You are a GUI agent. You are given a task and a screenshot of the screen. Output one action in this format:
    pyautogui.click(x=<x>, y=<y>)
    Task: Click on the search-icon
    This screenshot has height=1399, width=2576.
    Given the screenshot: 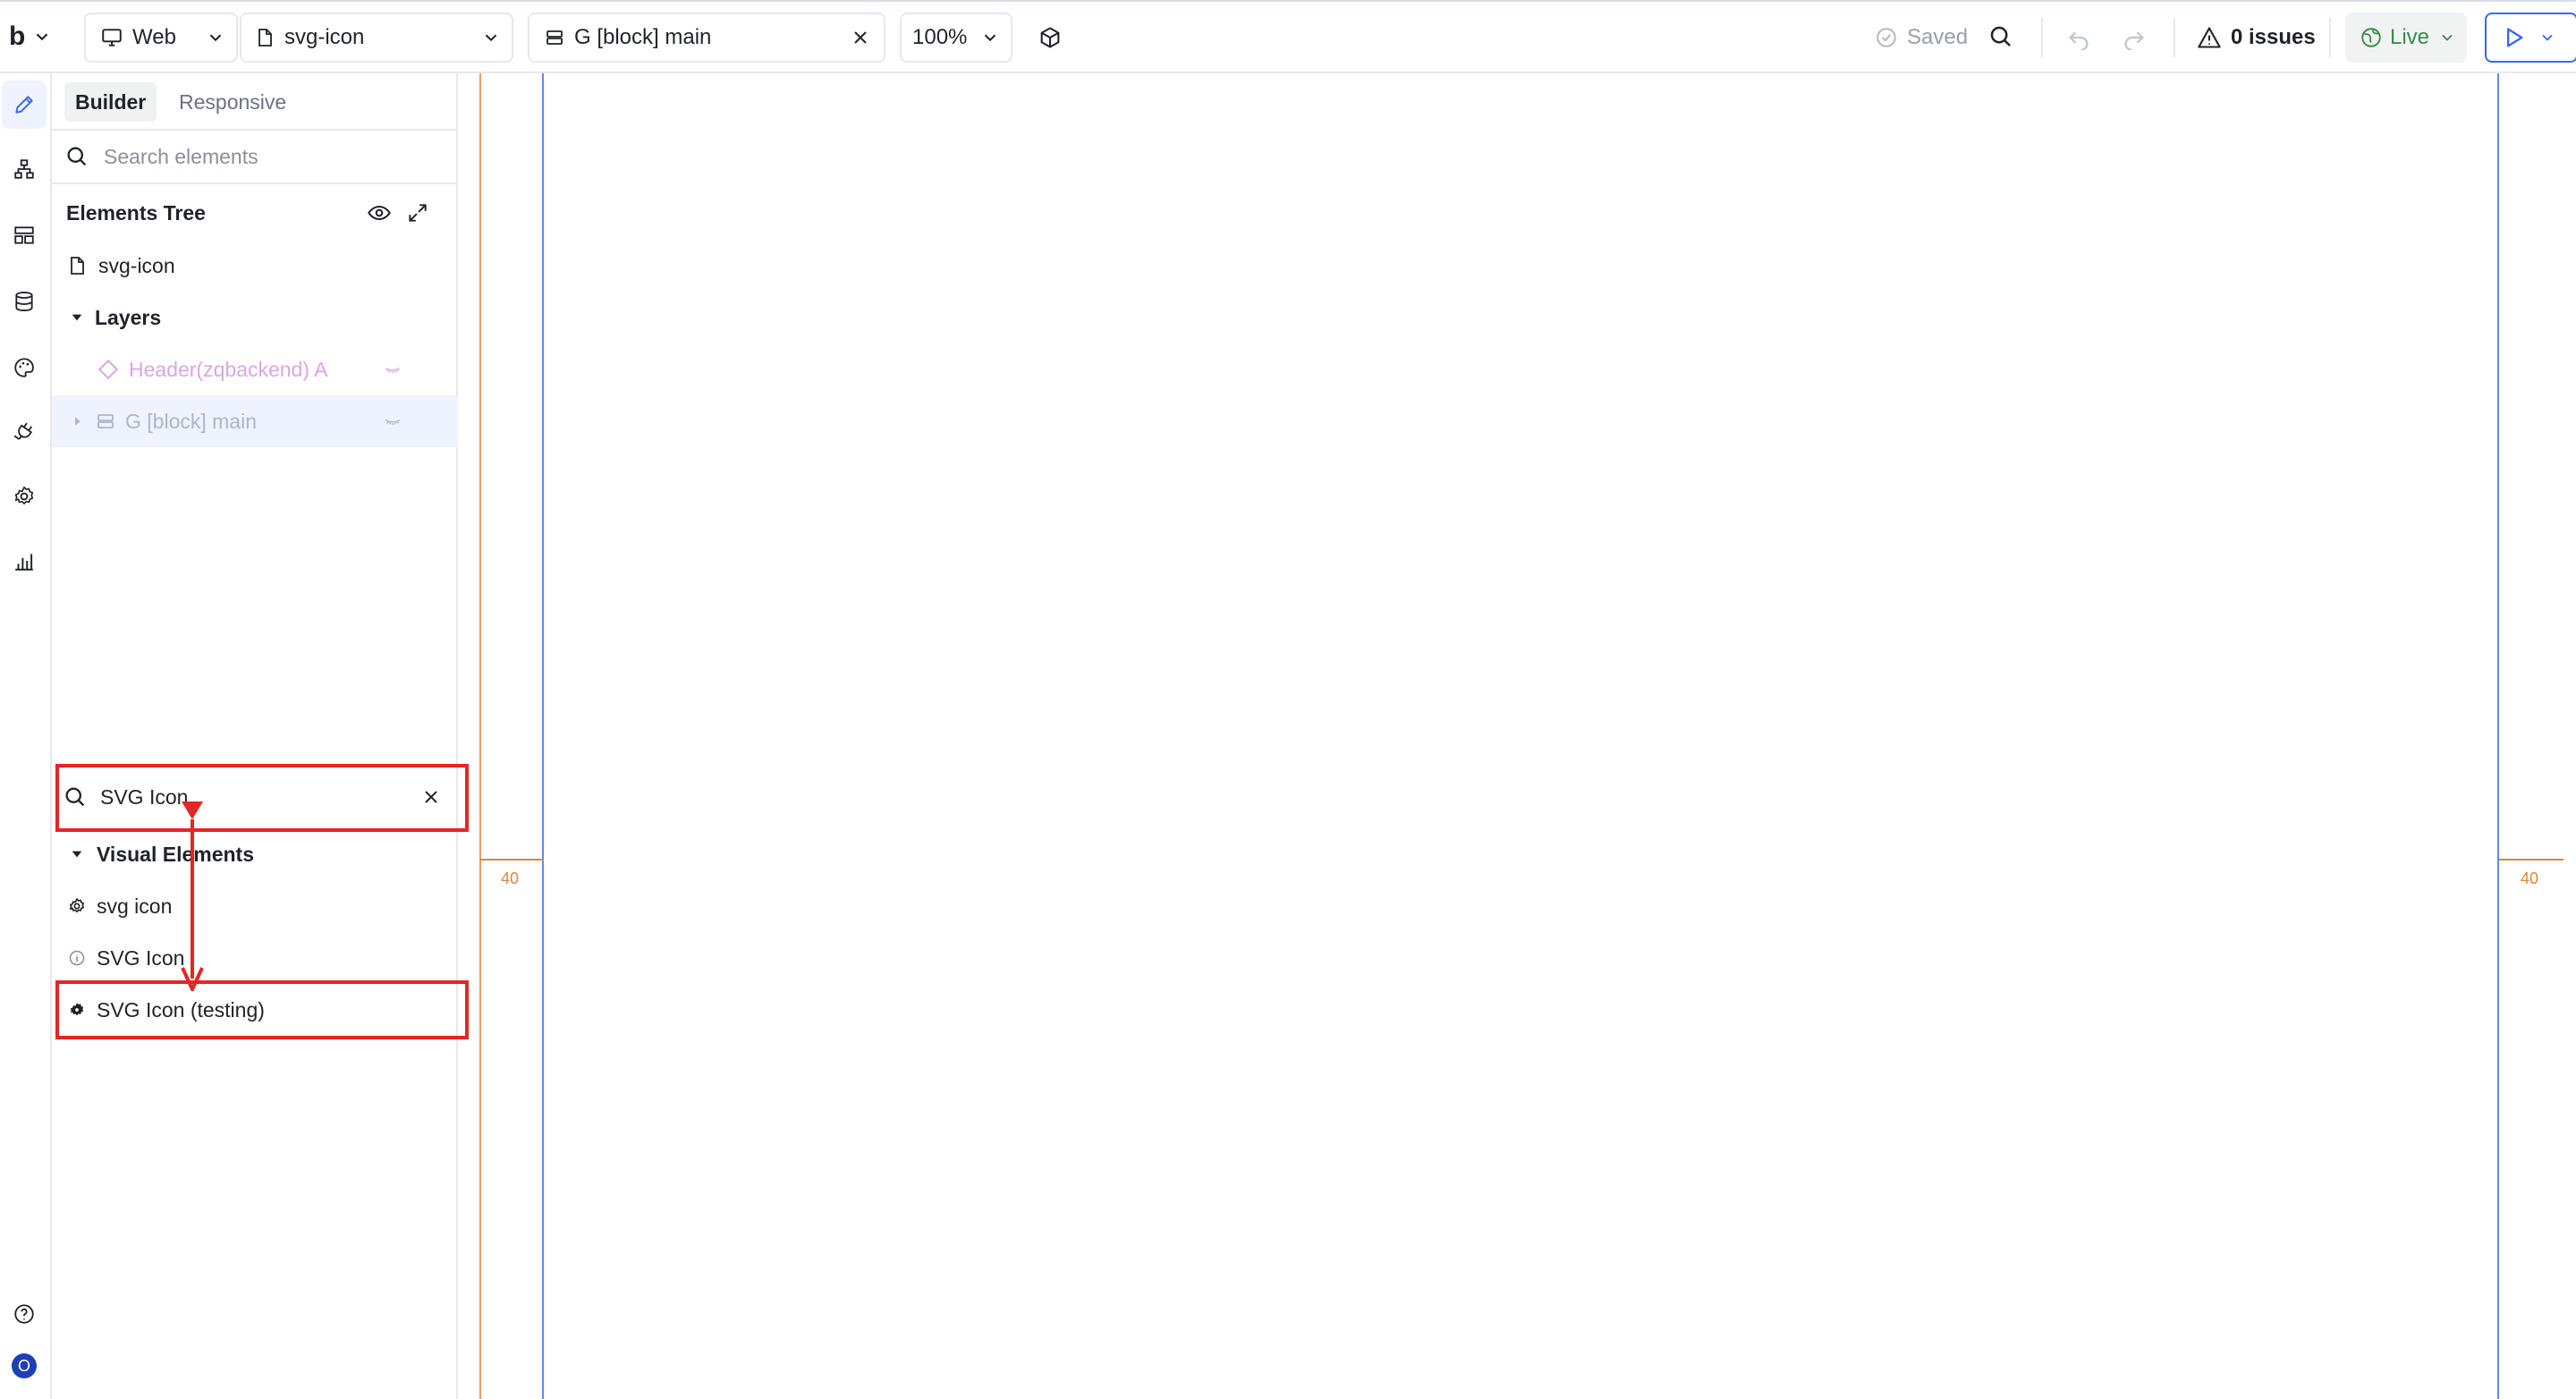 What is the action you would take?
    pyautogui.click(x=2000, y=36)
    